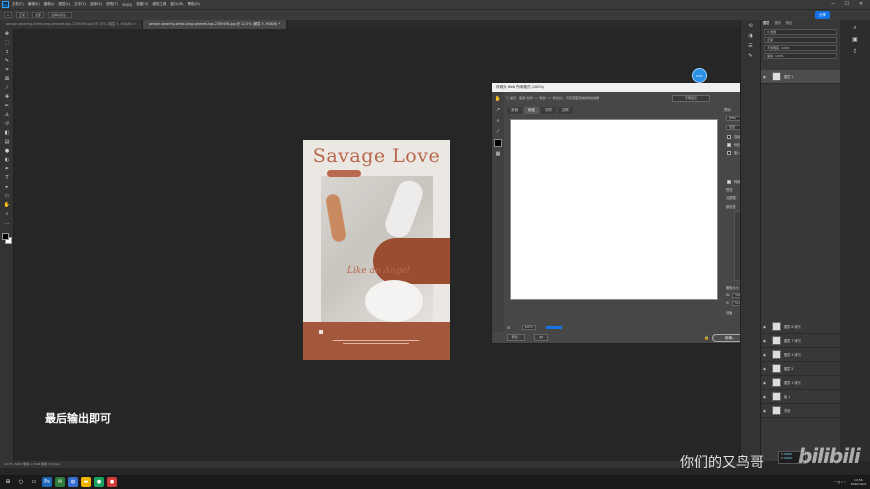 The image size is (870, 489). I want to click on browser-icon: ◍, so click(73, 482).